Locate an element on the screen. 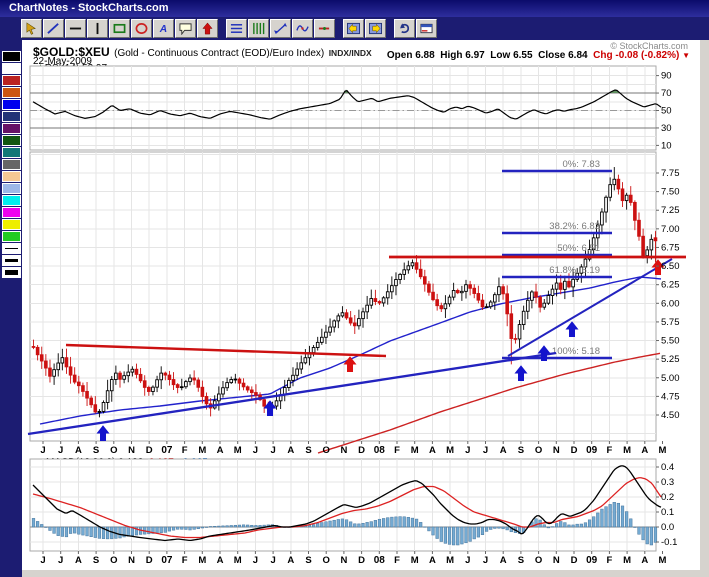 Image resolution: width=709 pixels, height=577 pixels. rectangle-tool-button is located at coordinates (119, 28).